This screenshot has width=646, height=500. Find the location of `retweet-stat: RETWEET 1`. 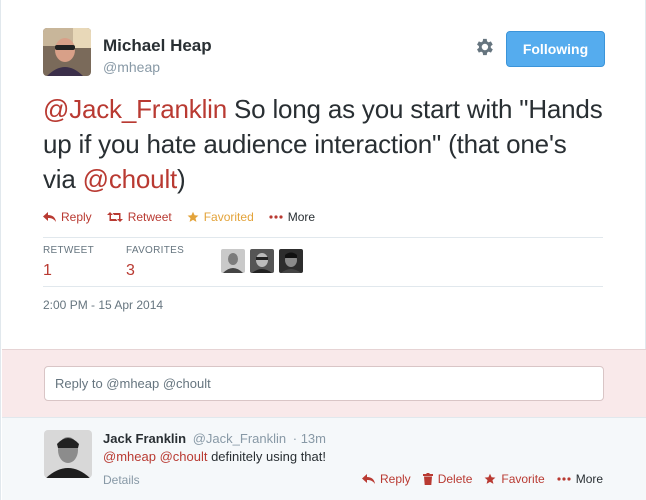

retweet-stat: RETWEET 1 is located at coordinates (68, 262).